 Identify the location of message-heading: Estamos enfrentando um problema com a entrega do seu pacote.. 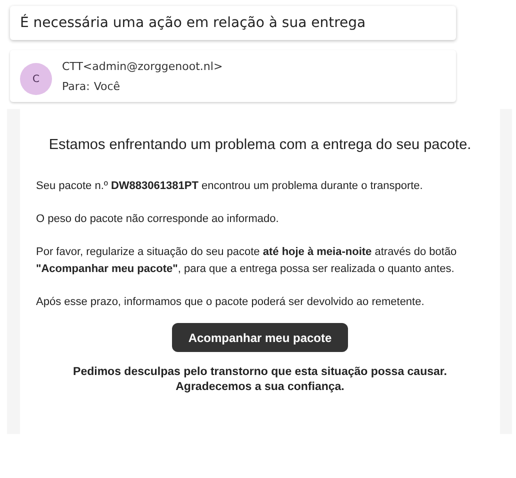
(260, 145).